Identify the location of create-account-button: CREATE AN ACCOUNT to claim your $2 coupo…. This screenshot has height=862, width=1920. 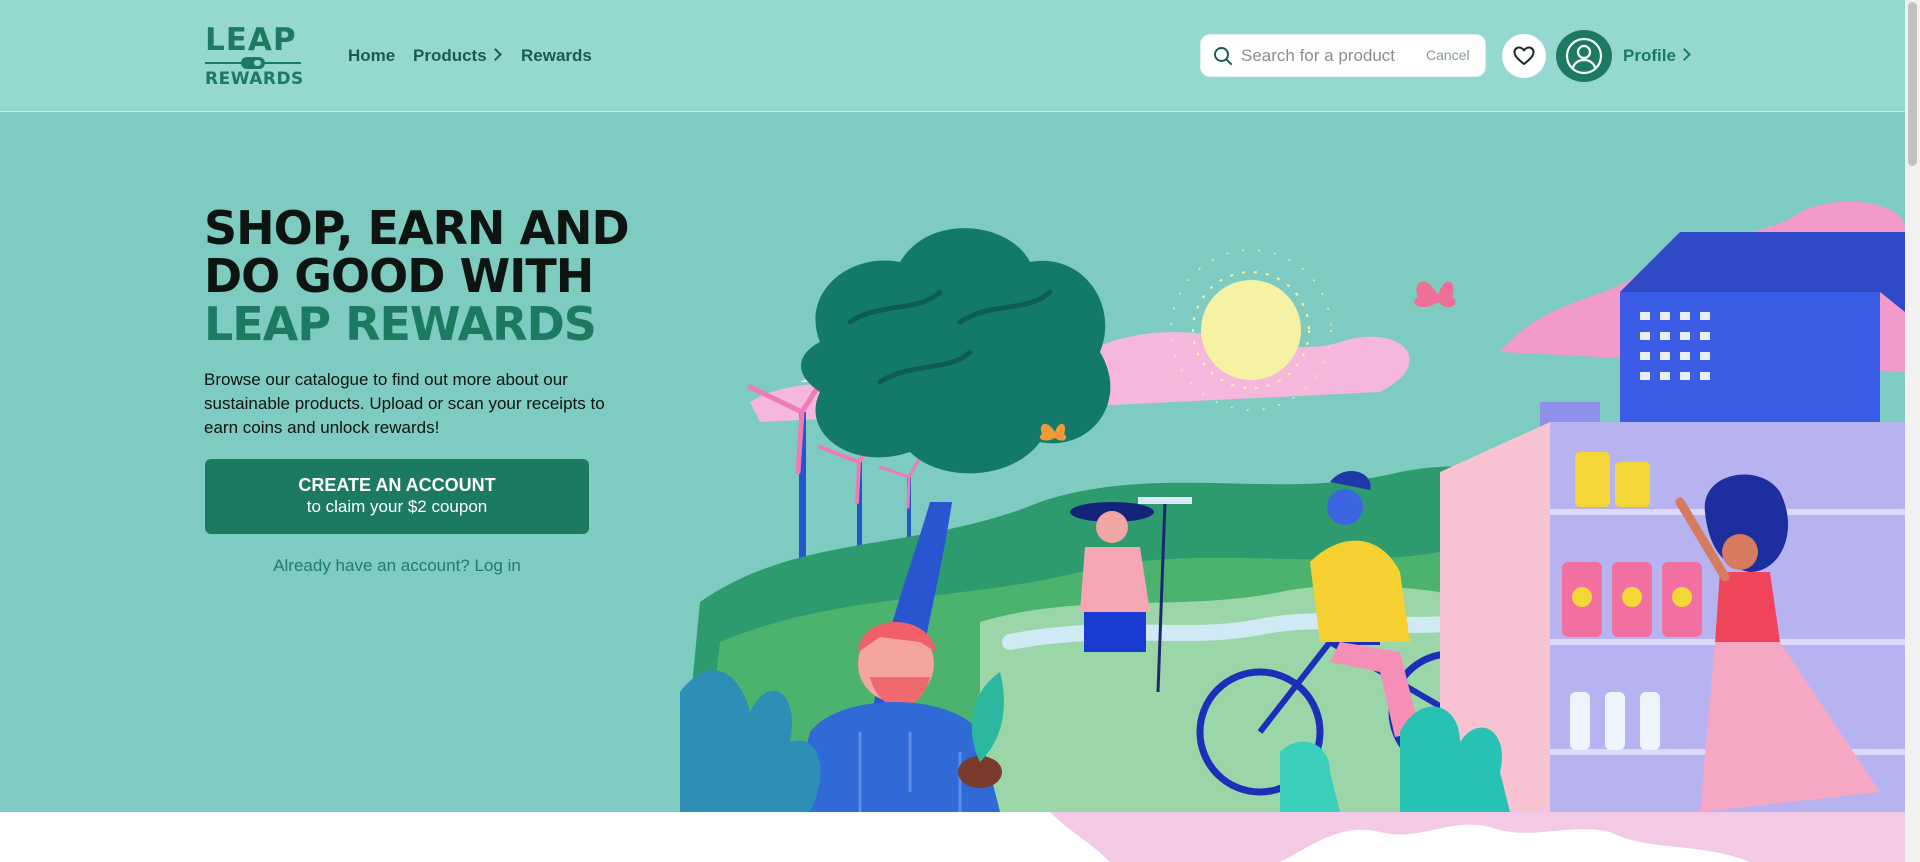
(397, 496).